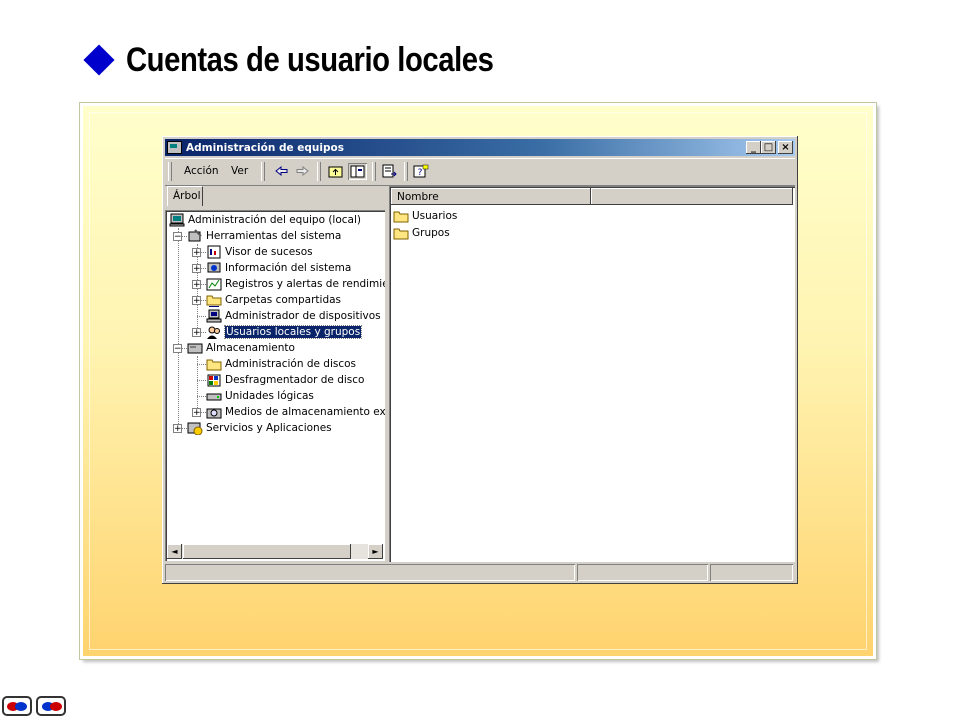  Describe the element at coordinates (239, 171) in the screenshot. I see `menu-ver: Ver` at that location.